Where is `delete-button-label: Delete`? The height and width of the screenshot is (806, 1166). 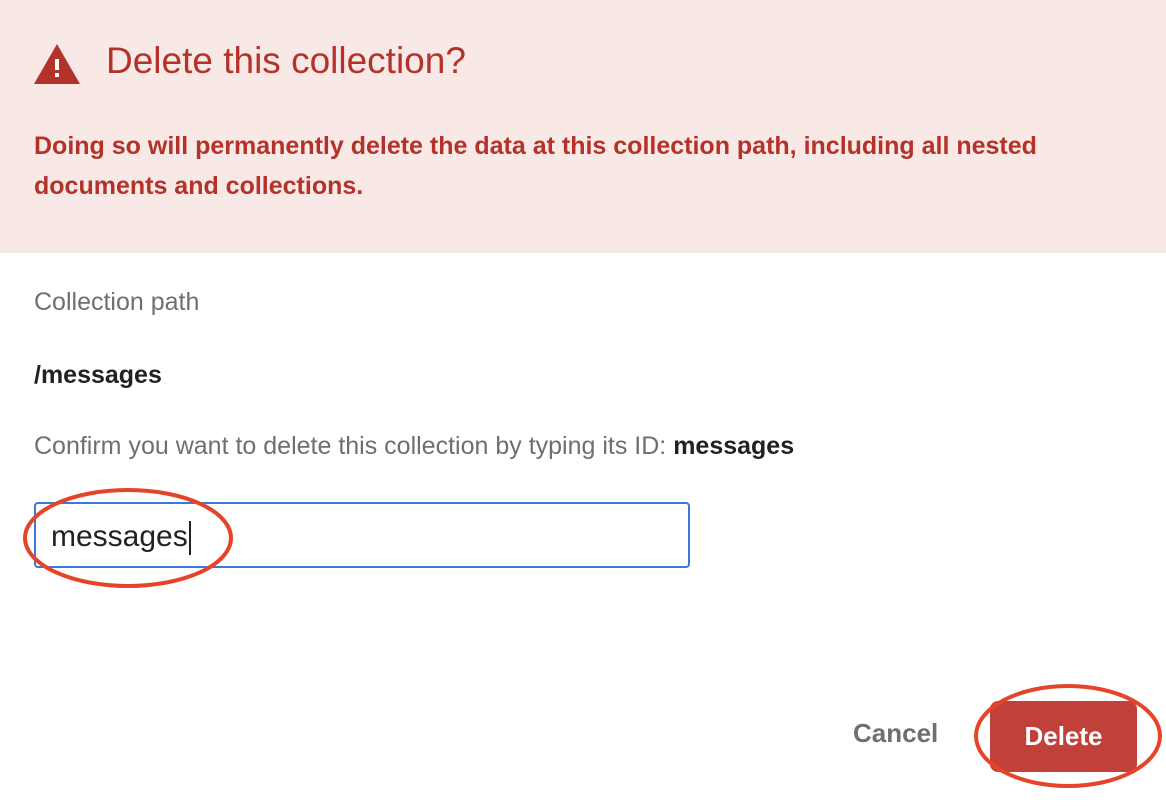
delete-button-label: Delete is located at coordinates (1063, 736).